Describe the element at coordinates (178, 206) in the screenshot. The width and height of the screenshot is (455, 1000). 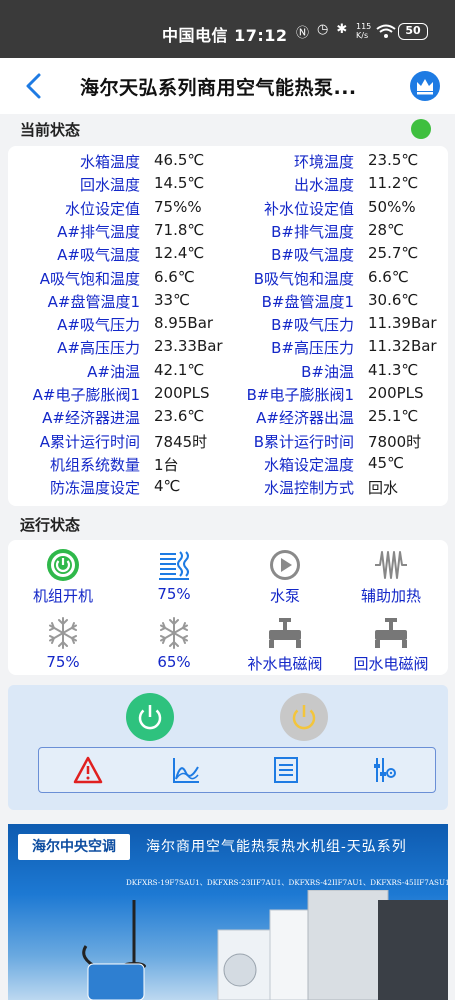
I see `param-value: 75%%` at that location.